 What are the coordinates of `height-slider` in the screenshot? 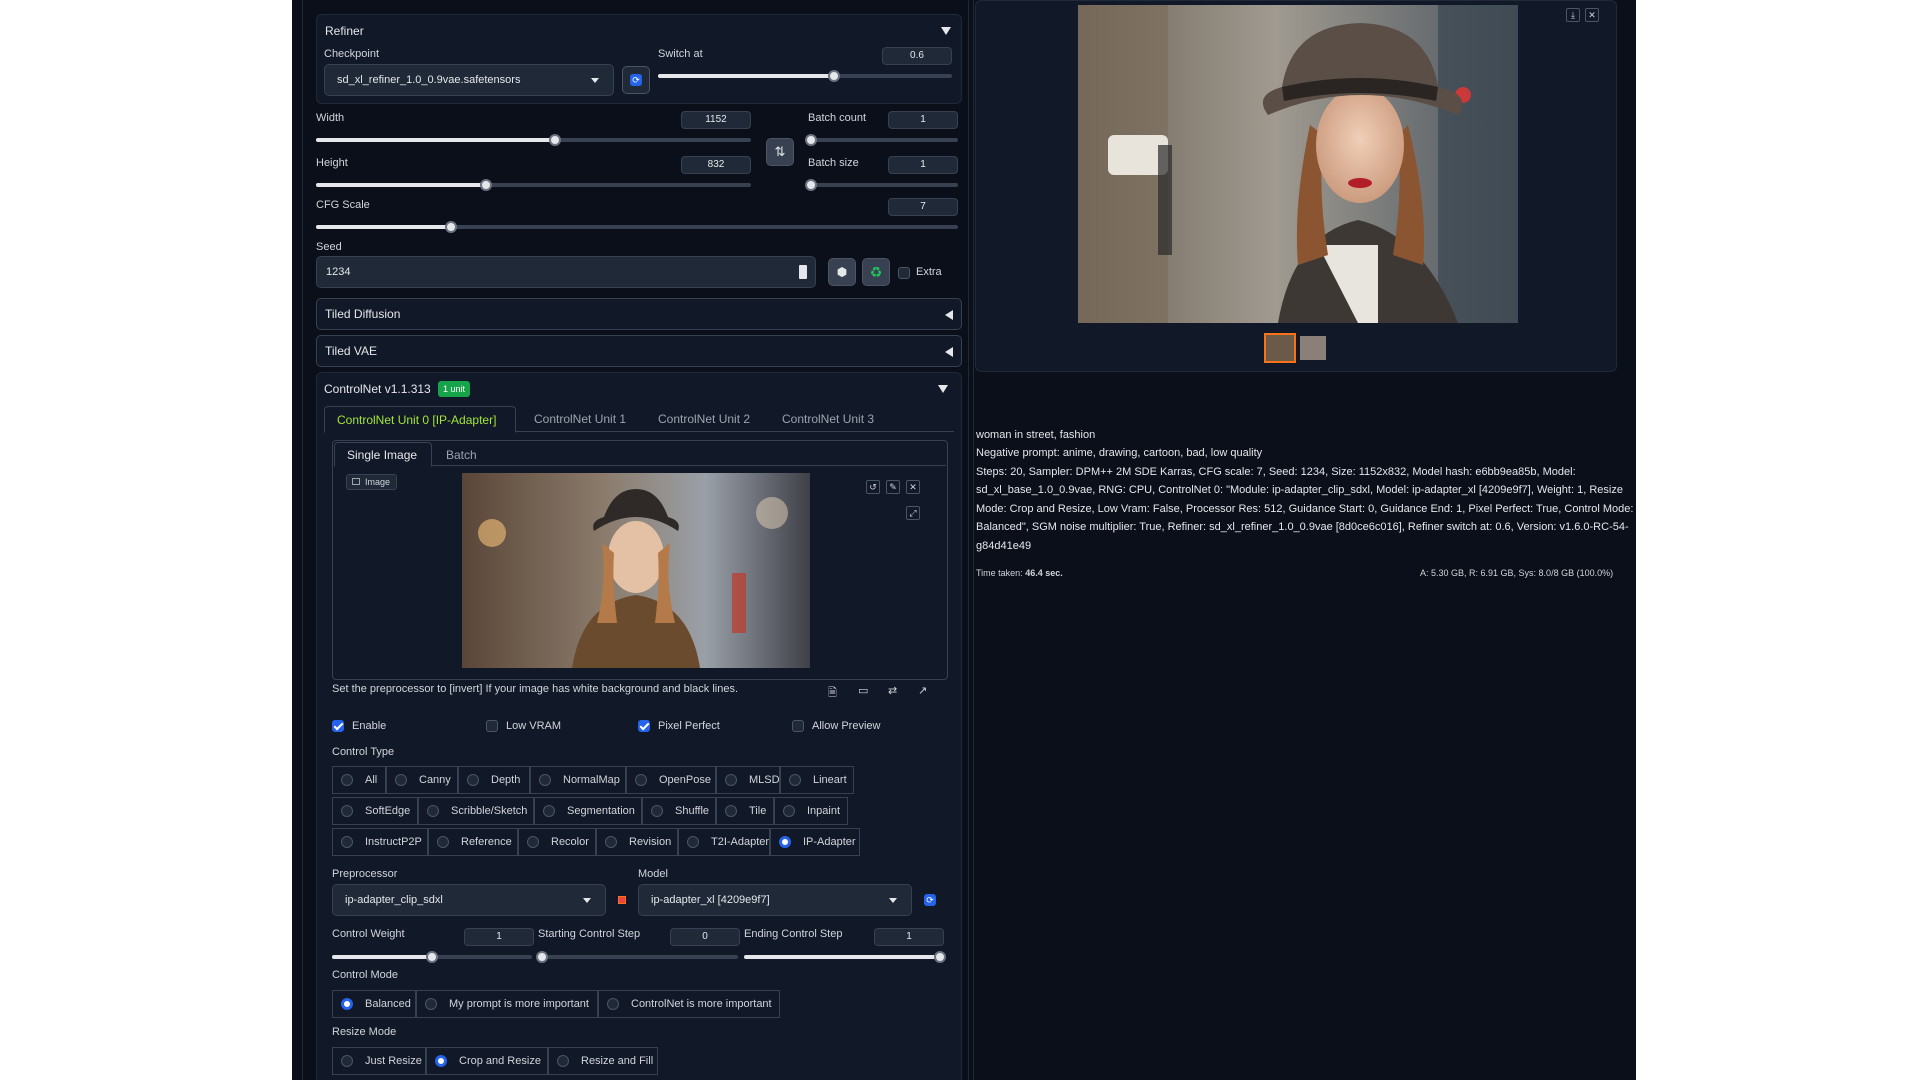 It's located at (533, 185).